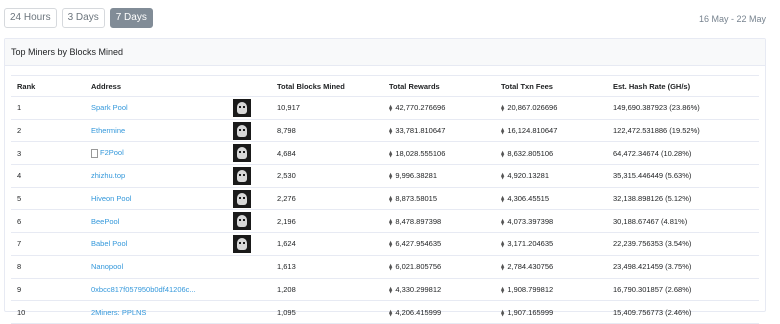  What do you see at coordinates (418, 312) in the screenshot?
I see `rewards-value: 4,206.415999` at bounding box center [418, 312].